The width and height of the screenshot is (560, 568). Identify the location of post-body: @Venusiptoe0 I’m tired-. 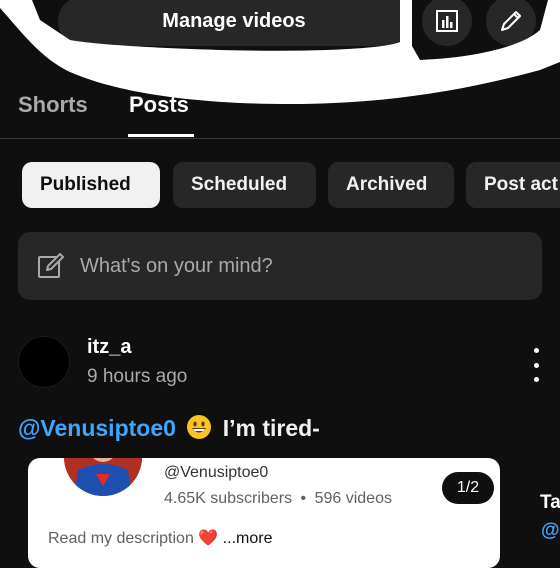
(169, 428).